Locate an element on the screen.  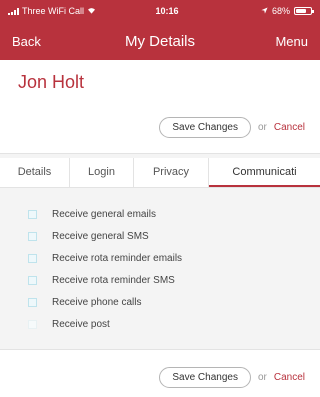
option-general-sms: Receive general SMS is located at coordinates (160, 236).